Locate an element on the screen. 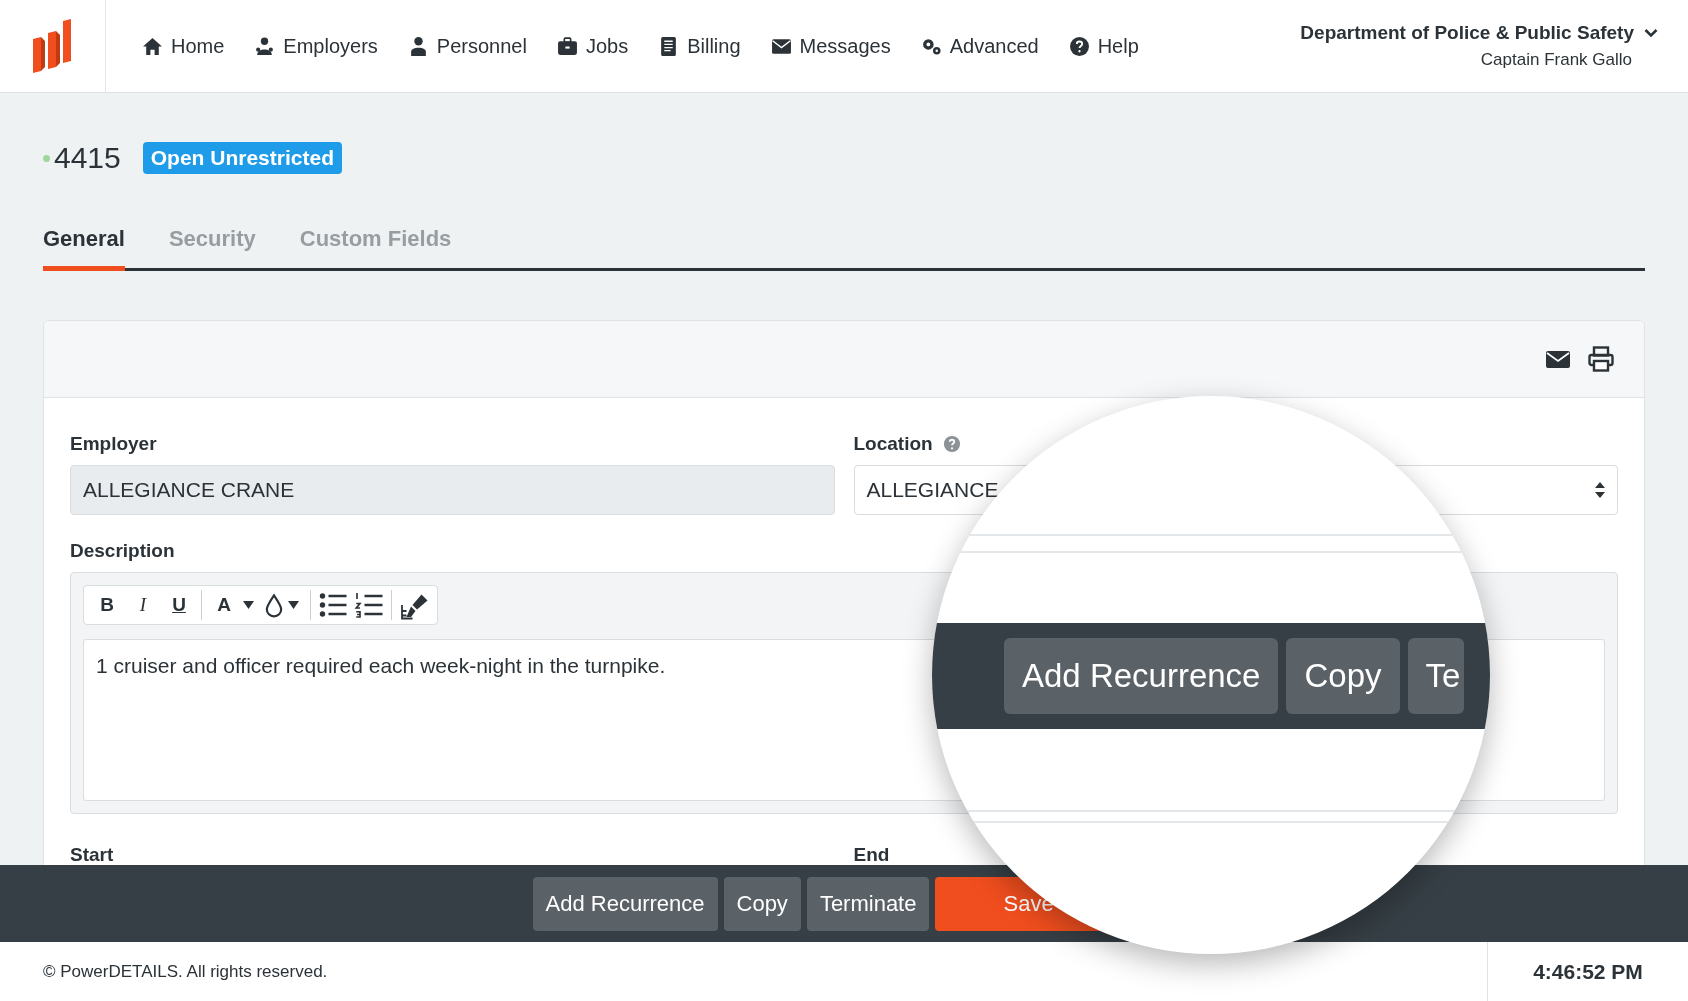 The width and height of the screenshot is (1688, 1001). clock-time: 4:46:52 PM is located at coordinates (1588, 971).